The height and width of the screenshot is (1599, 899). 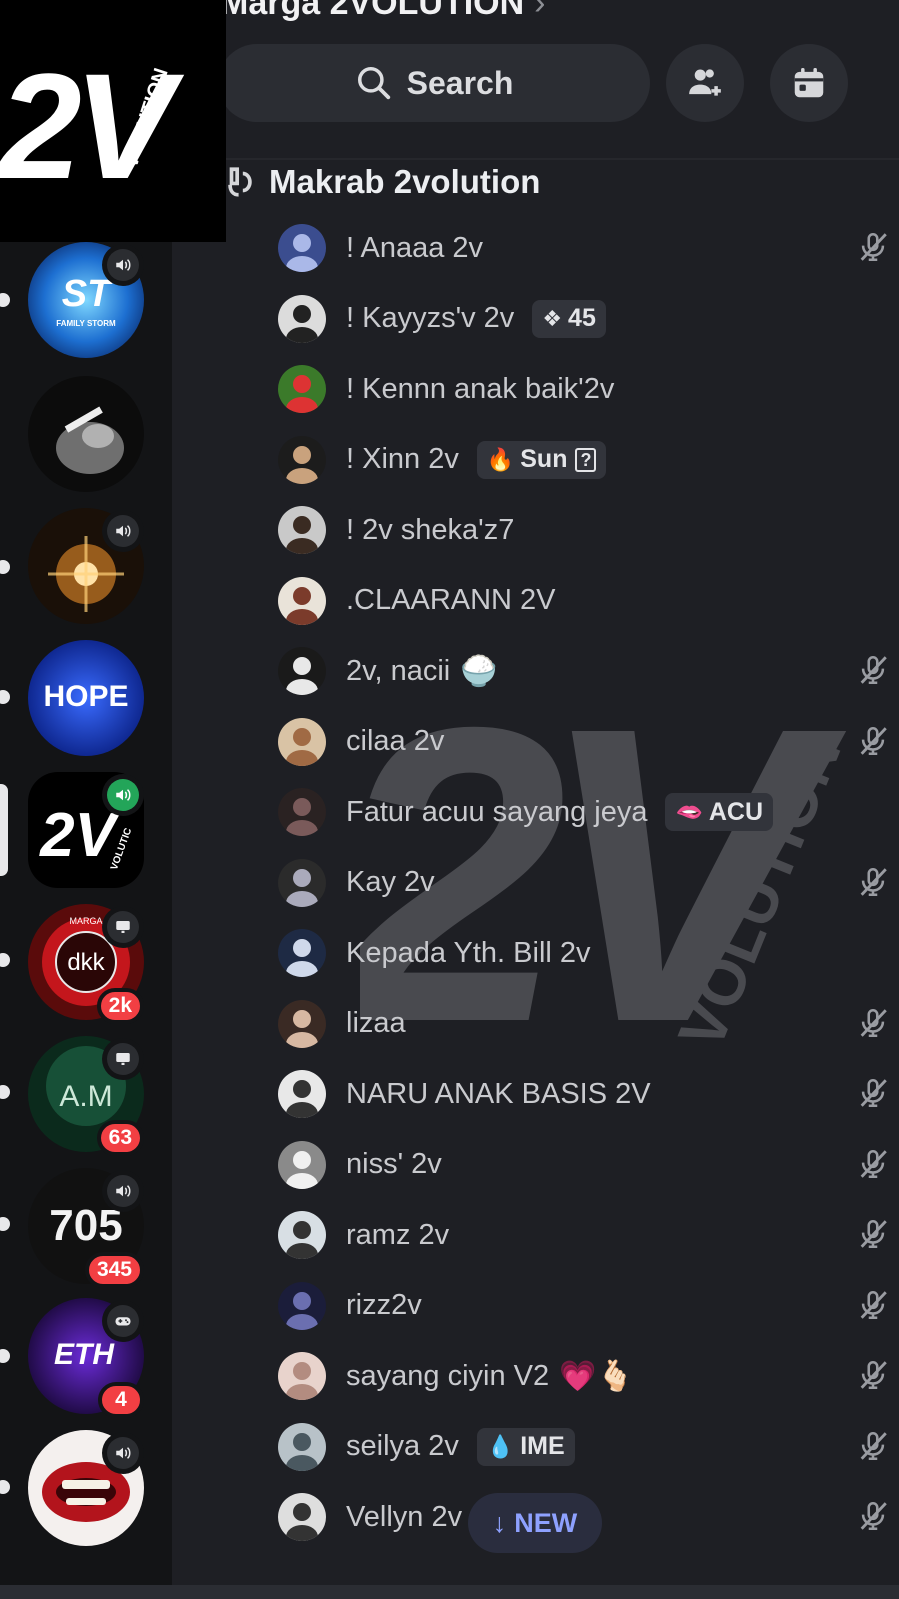 I want to click on server-icon-hope: HOPE, so click(x=86, y=698).